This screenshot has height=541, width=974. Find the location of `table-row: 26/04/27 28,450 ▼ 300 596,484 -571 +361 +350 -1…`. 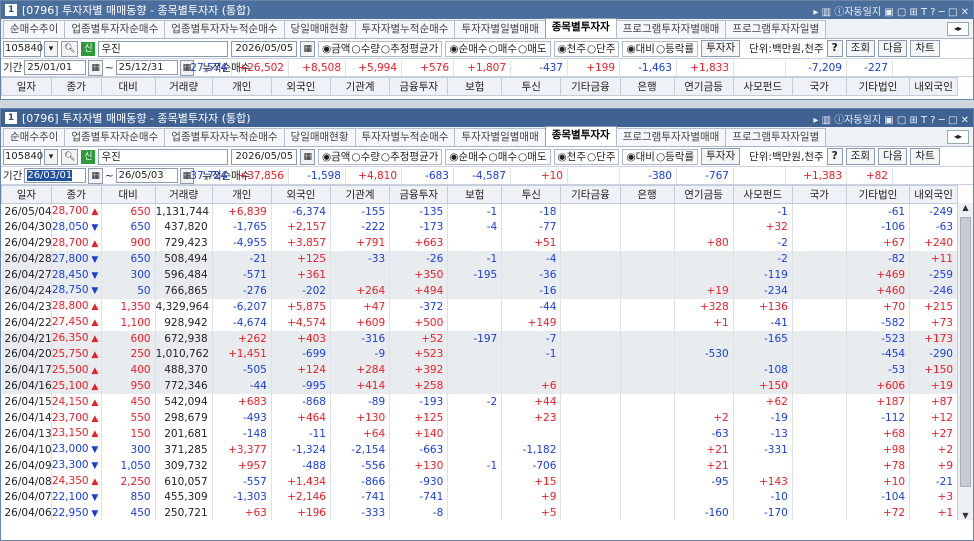

table-row: 26/04/27 28,450 ▼ 300 596,484 -571 +361 +350 -1… is located at coordinates (479, 275).